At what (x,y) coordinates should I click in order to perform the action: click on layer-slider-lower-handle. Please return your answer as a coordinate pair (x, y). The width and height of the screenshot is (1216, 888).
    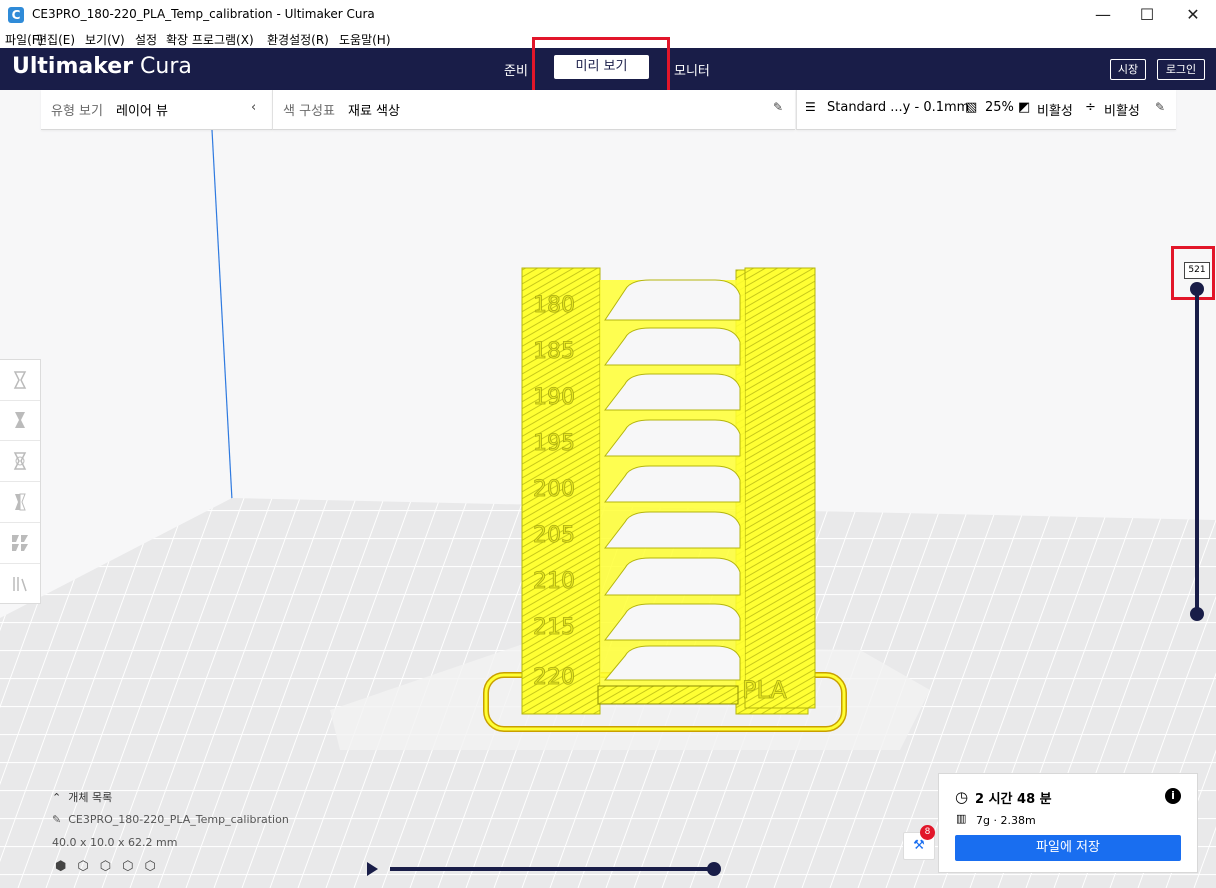
    Looking at the image, I should click on (1197, 614).